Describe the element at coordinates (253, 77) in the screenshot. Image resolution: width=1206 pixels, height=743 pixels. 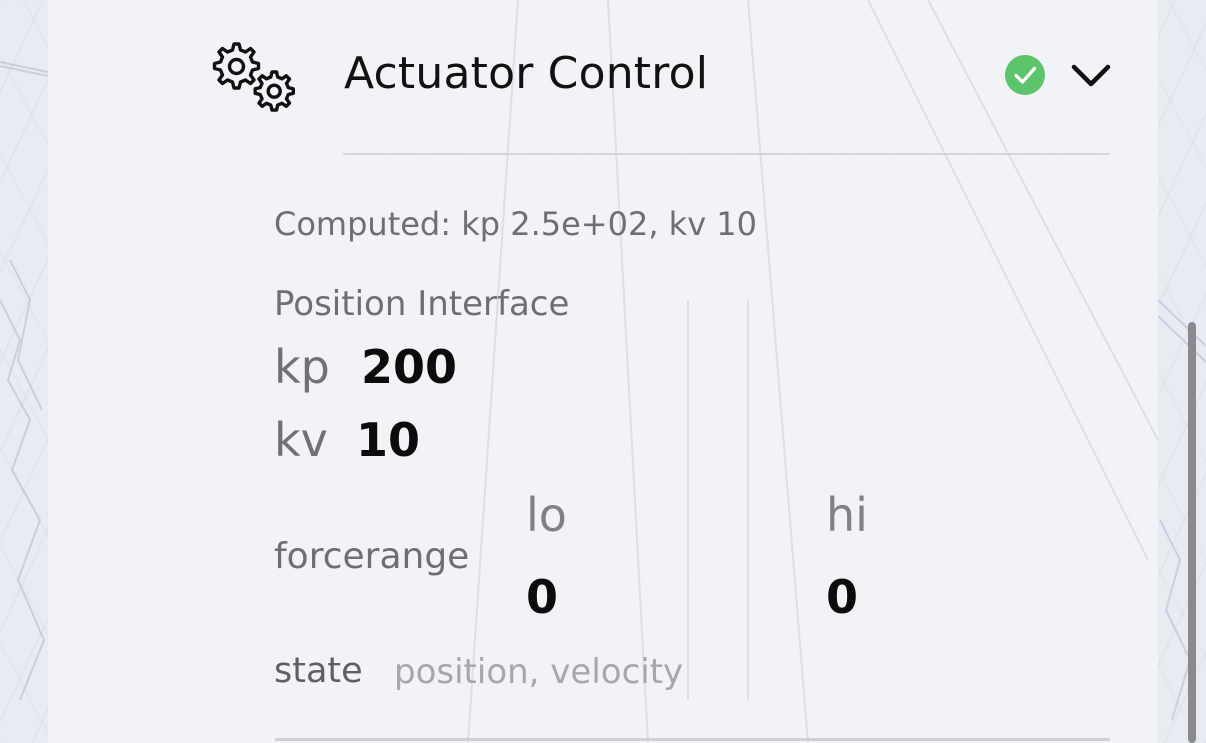
I see `gears-icon` at that location.